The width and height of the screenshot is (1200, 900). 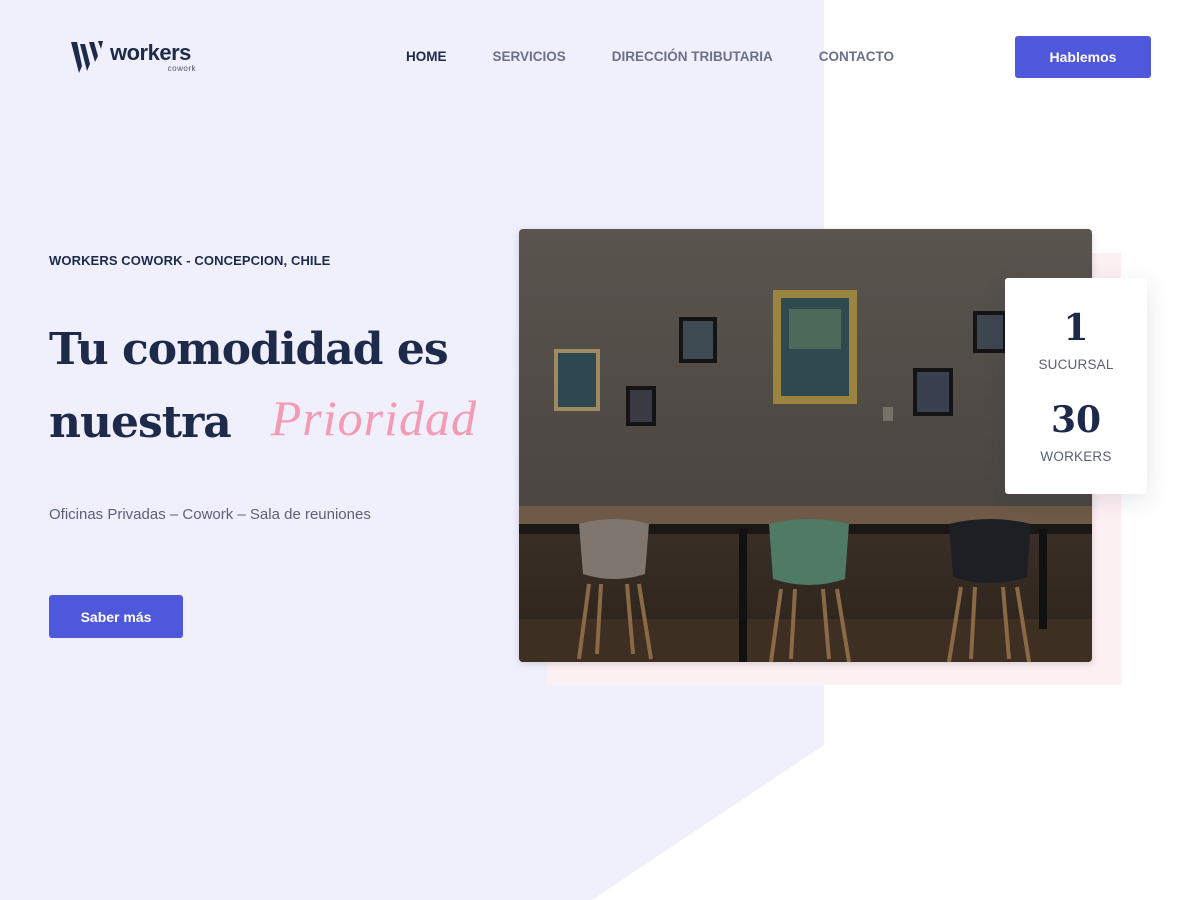 What do you see at coordinates (529, 57) in the screenshot?
I see `nav-item-servicios: SERVICIOS` at bounding box center [529, 57].